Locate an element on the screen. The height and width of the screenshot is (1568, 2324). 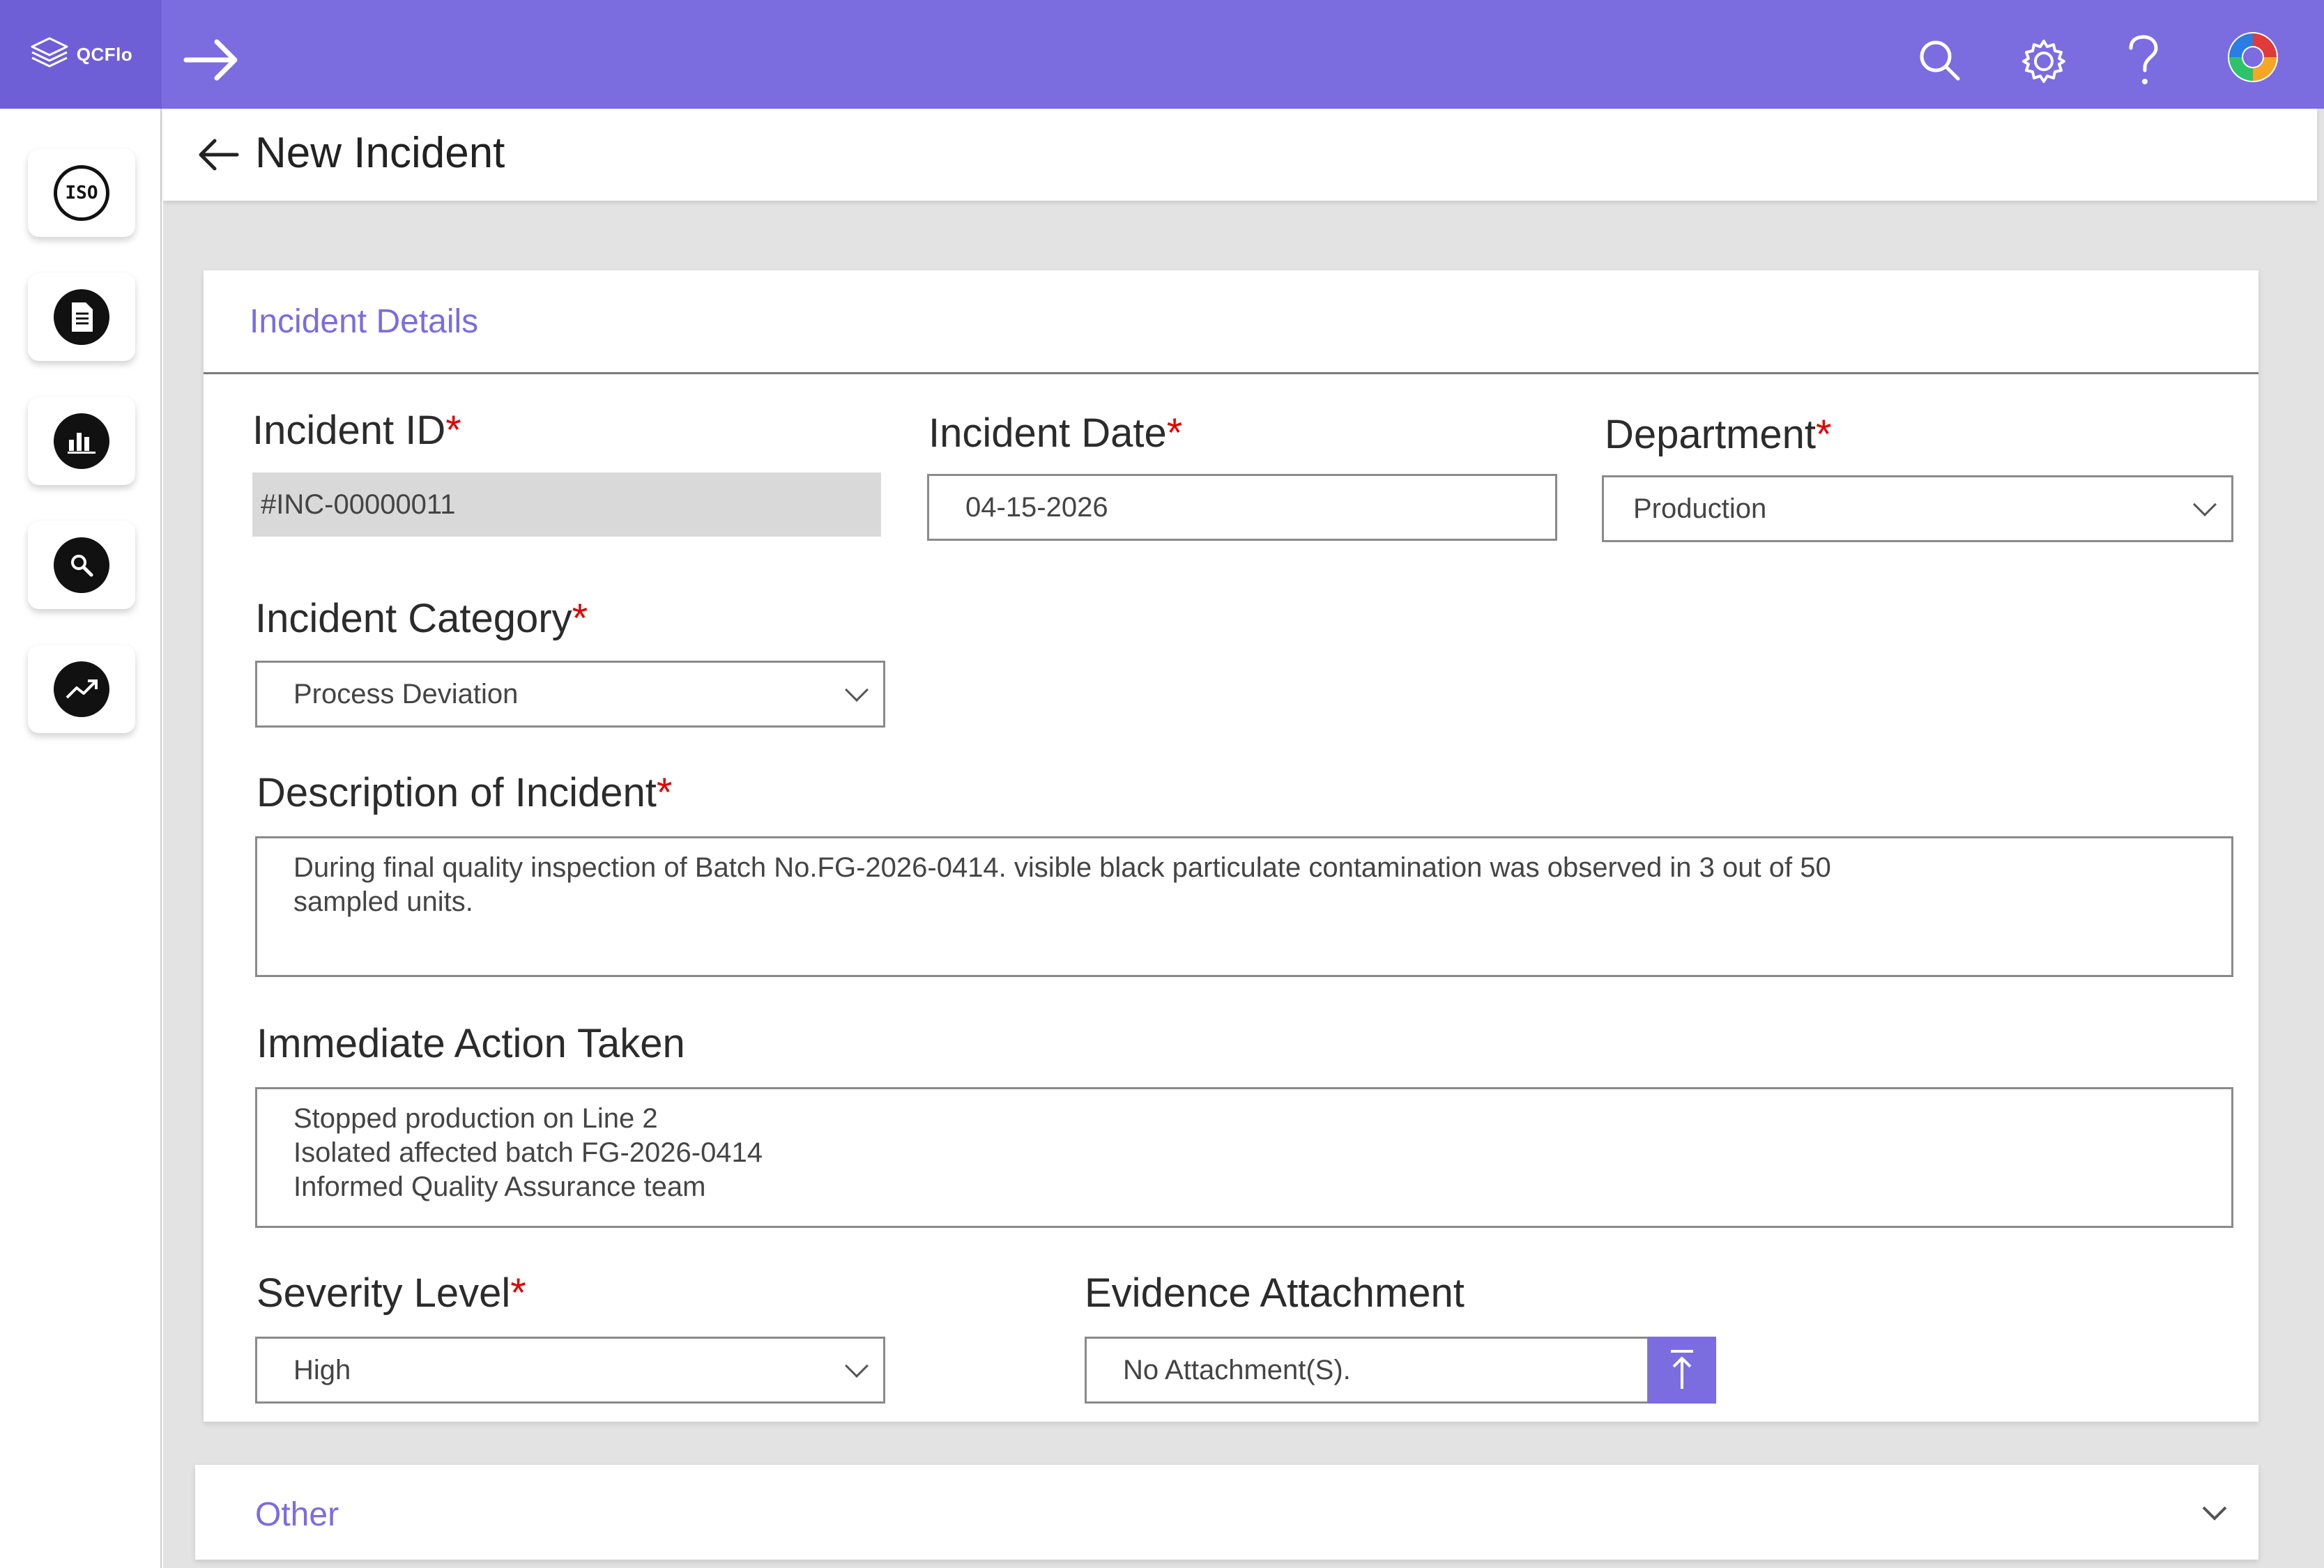
severity-select: High is located at coordinates (570, 1370).